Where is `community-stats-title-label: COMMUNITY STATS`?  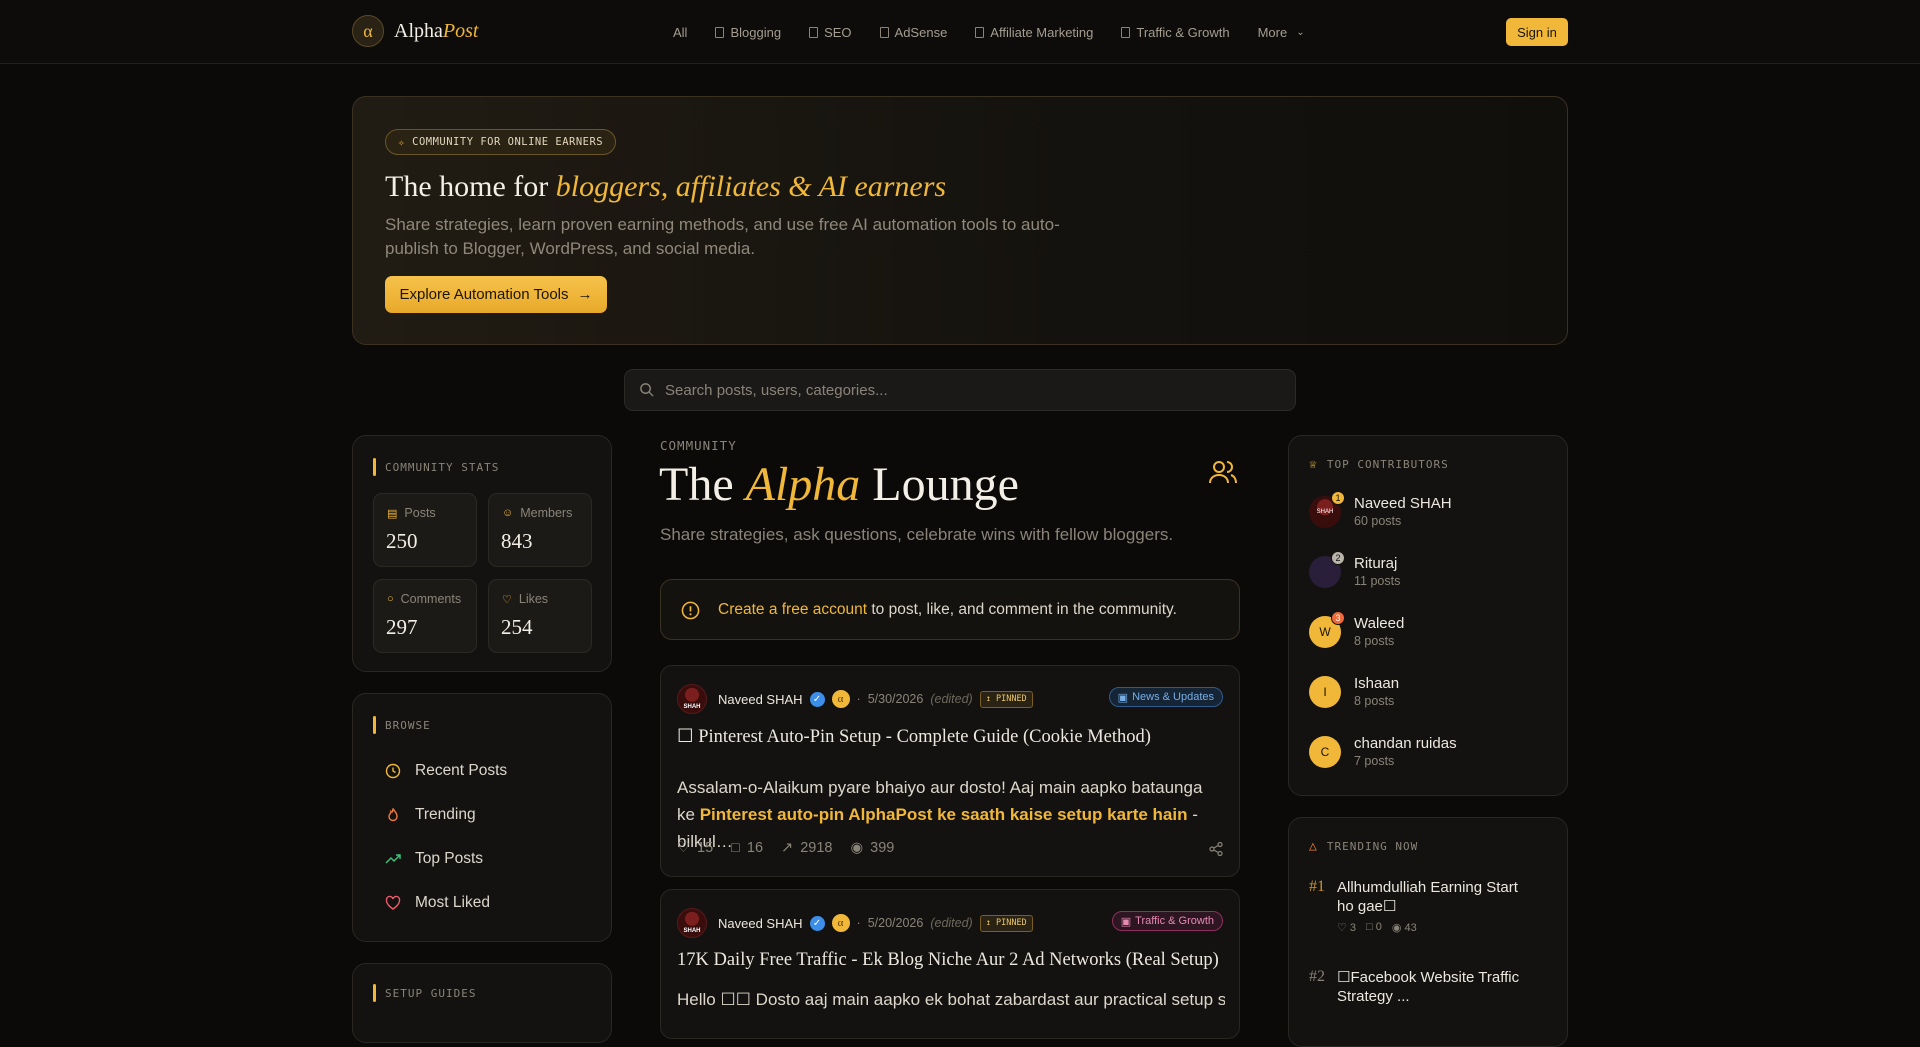
community-stats-title-label: COMMUNITY STATS is located at coordinates (442, 467).